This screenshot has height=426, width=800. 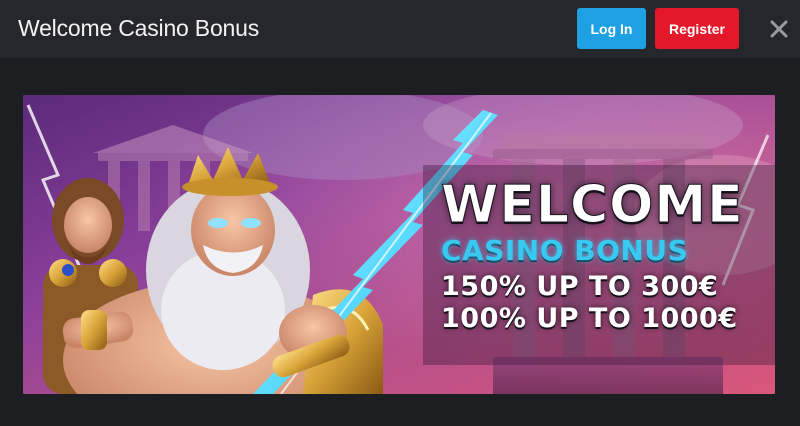 What do you see at coordinates (611, 28) in the screenshot?
I see `login-button: Log In` at bounding box center [611, 28].